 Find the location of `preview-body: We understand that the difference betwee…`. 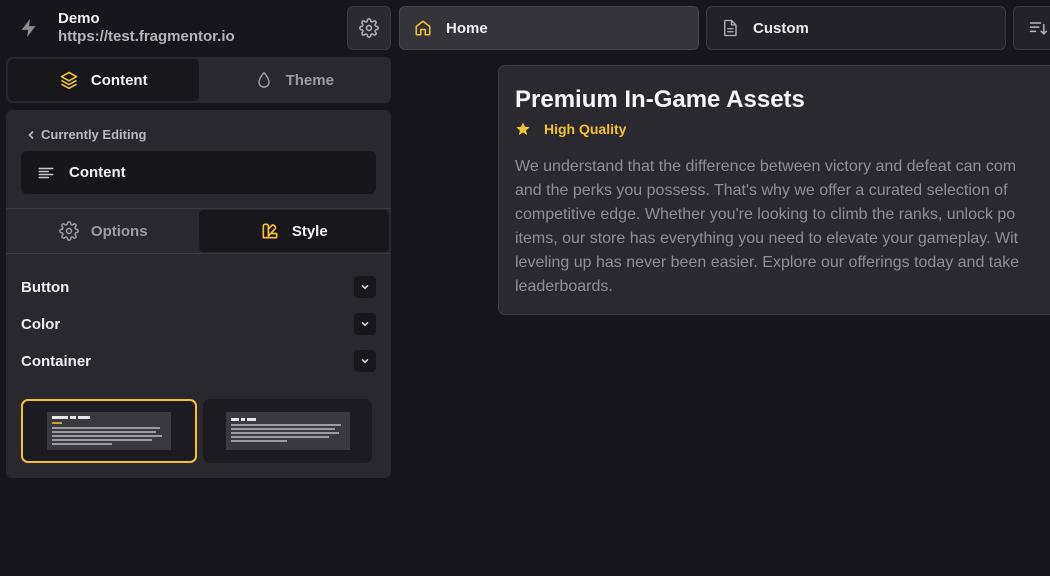

preview-body: We understand that the difference betwee… is located at coordinates (782, 227).